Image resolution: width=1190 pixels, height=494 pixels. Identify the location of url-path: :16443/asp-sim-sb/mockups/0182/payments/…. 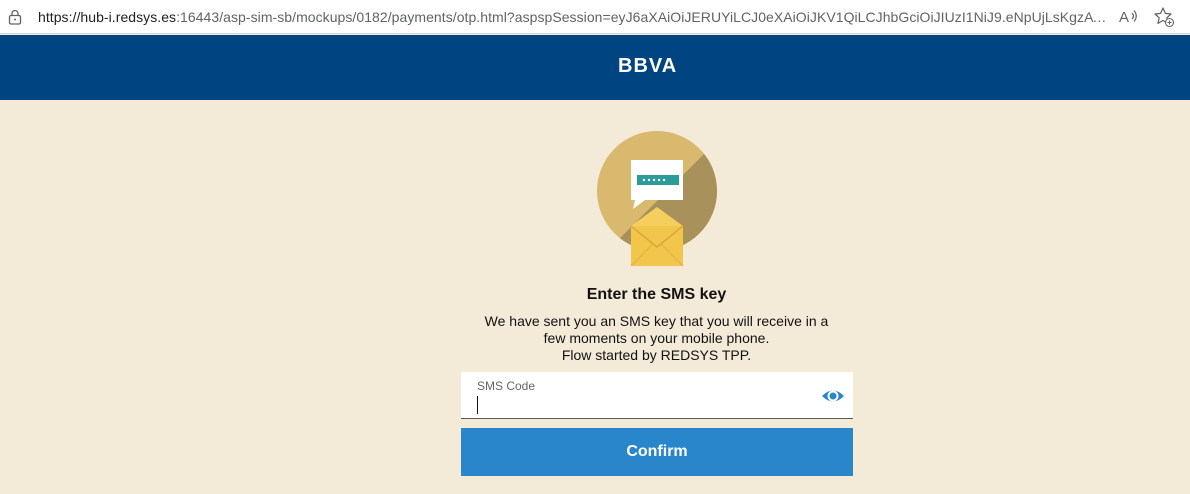
(644, 17).